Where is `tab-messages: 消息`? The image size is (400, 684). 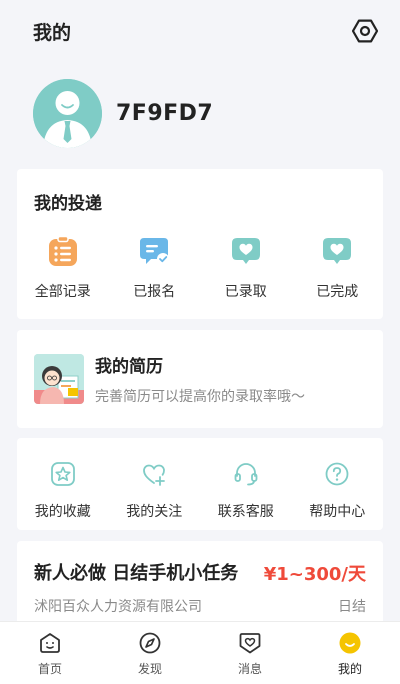
tab-messages: 消息 is located at coordinates (250, 653).